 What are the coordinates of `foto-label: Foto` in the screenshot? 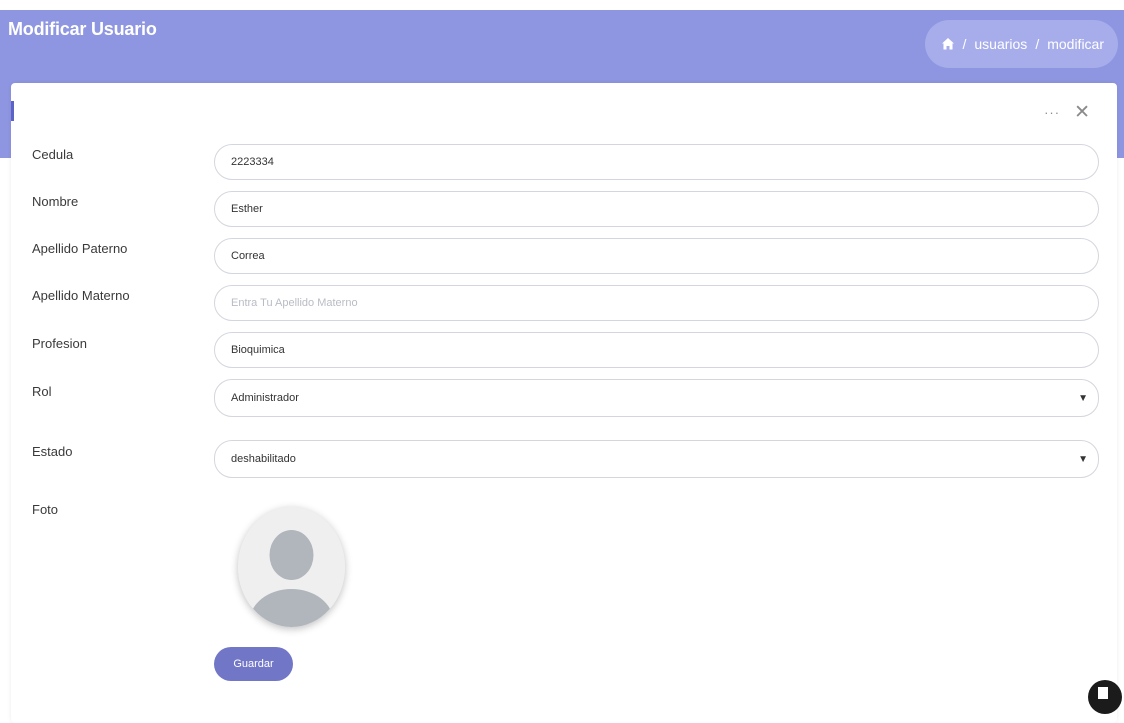 It's located at (45, 509).